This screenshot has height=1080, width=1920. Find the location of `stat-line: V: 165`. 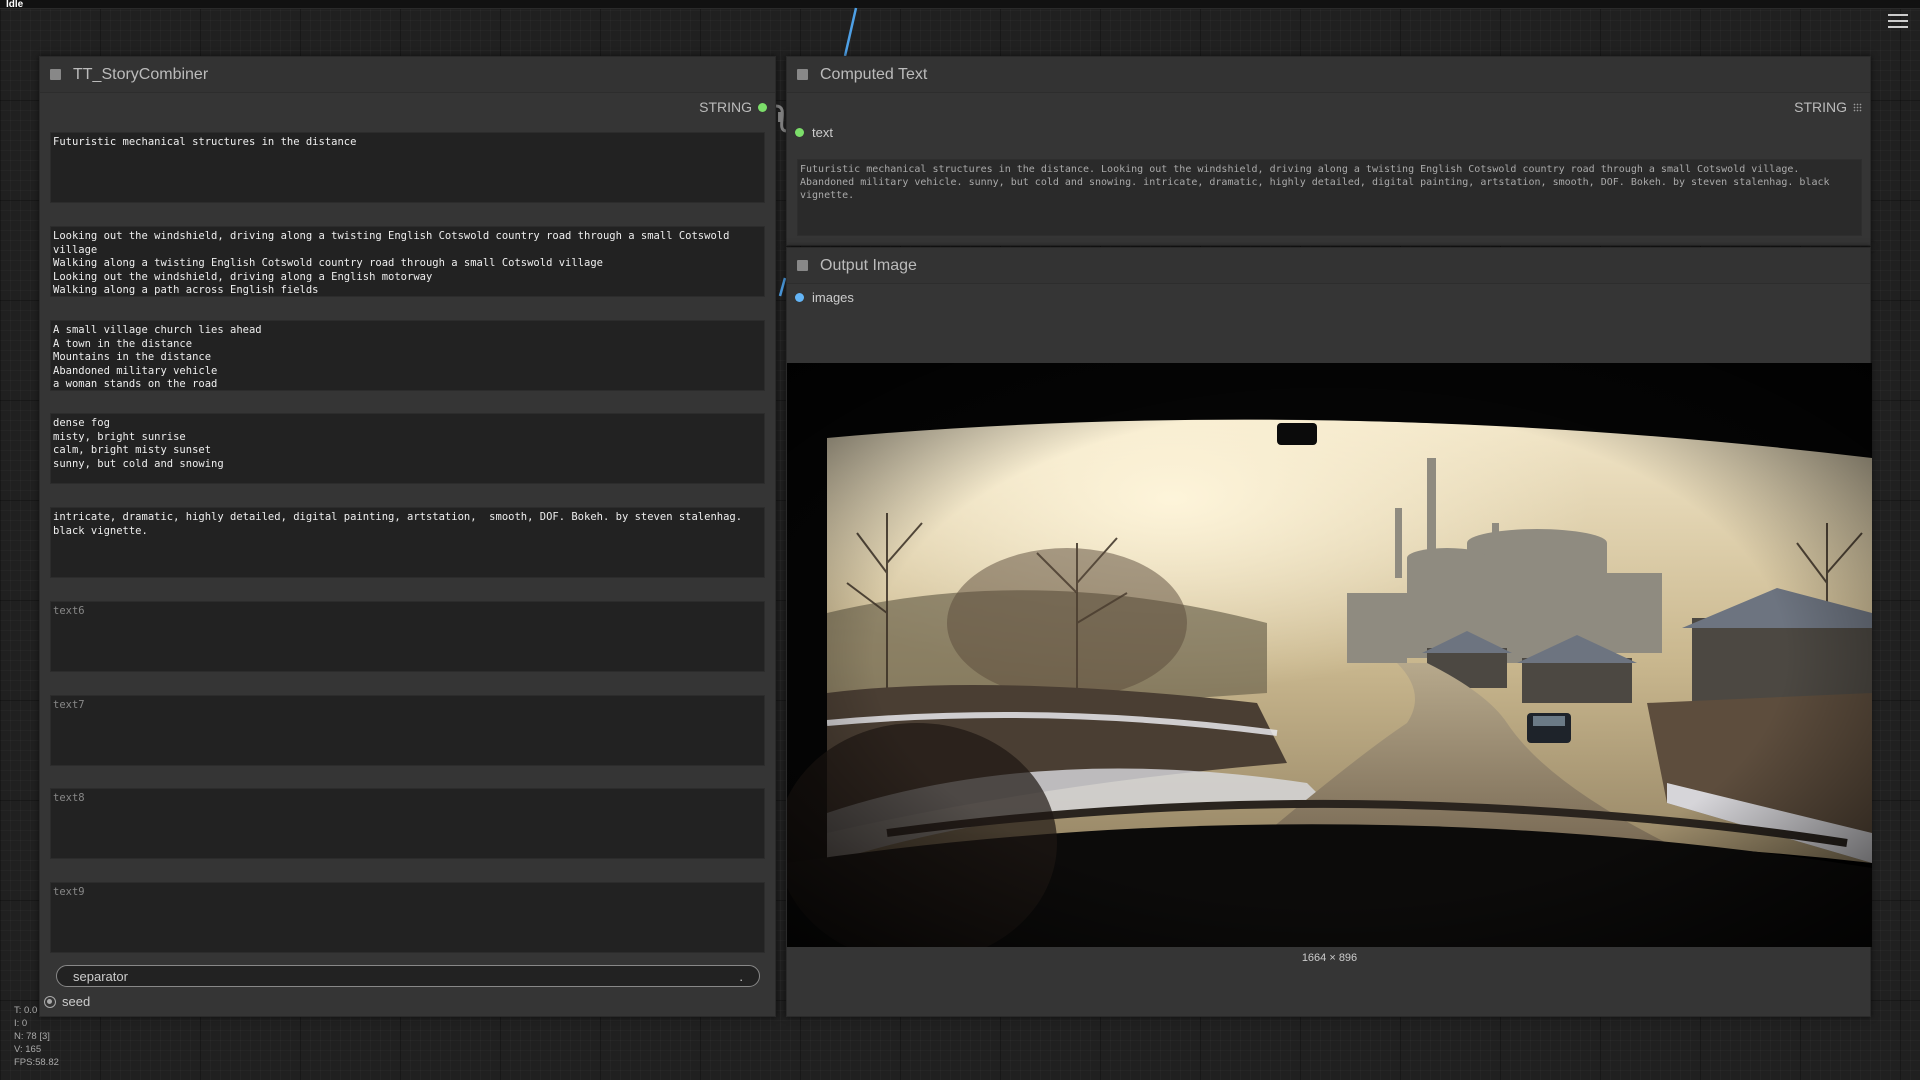

stat-line: V: 165 is located at coordinates (28, 1049).